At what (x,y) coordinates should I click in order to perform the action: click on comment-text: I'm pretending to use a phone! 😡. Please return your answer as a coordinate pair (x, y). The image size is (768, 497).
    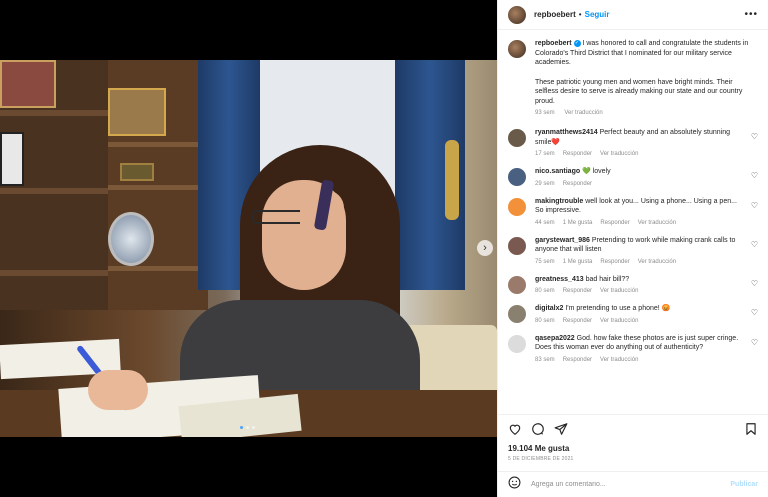
    Looking at the image, I should click on (618, 308).